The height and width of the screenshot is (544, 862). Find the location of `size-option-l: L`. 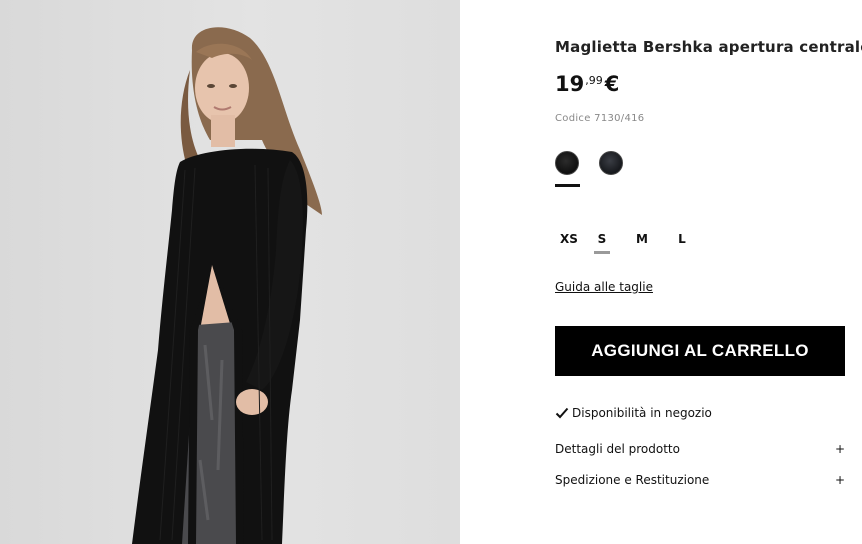

size-option-l: L is located at coordinates (682, 239).